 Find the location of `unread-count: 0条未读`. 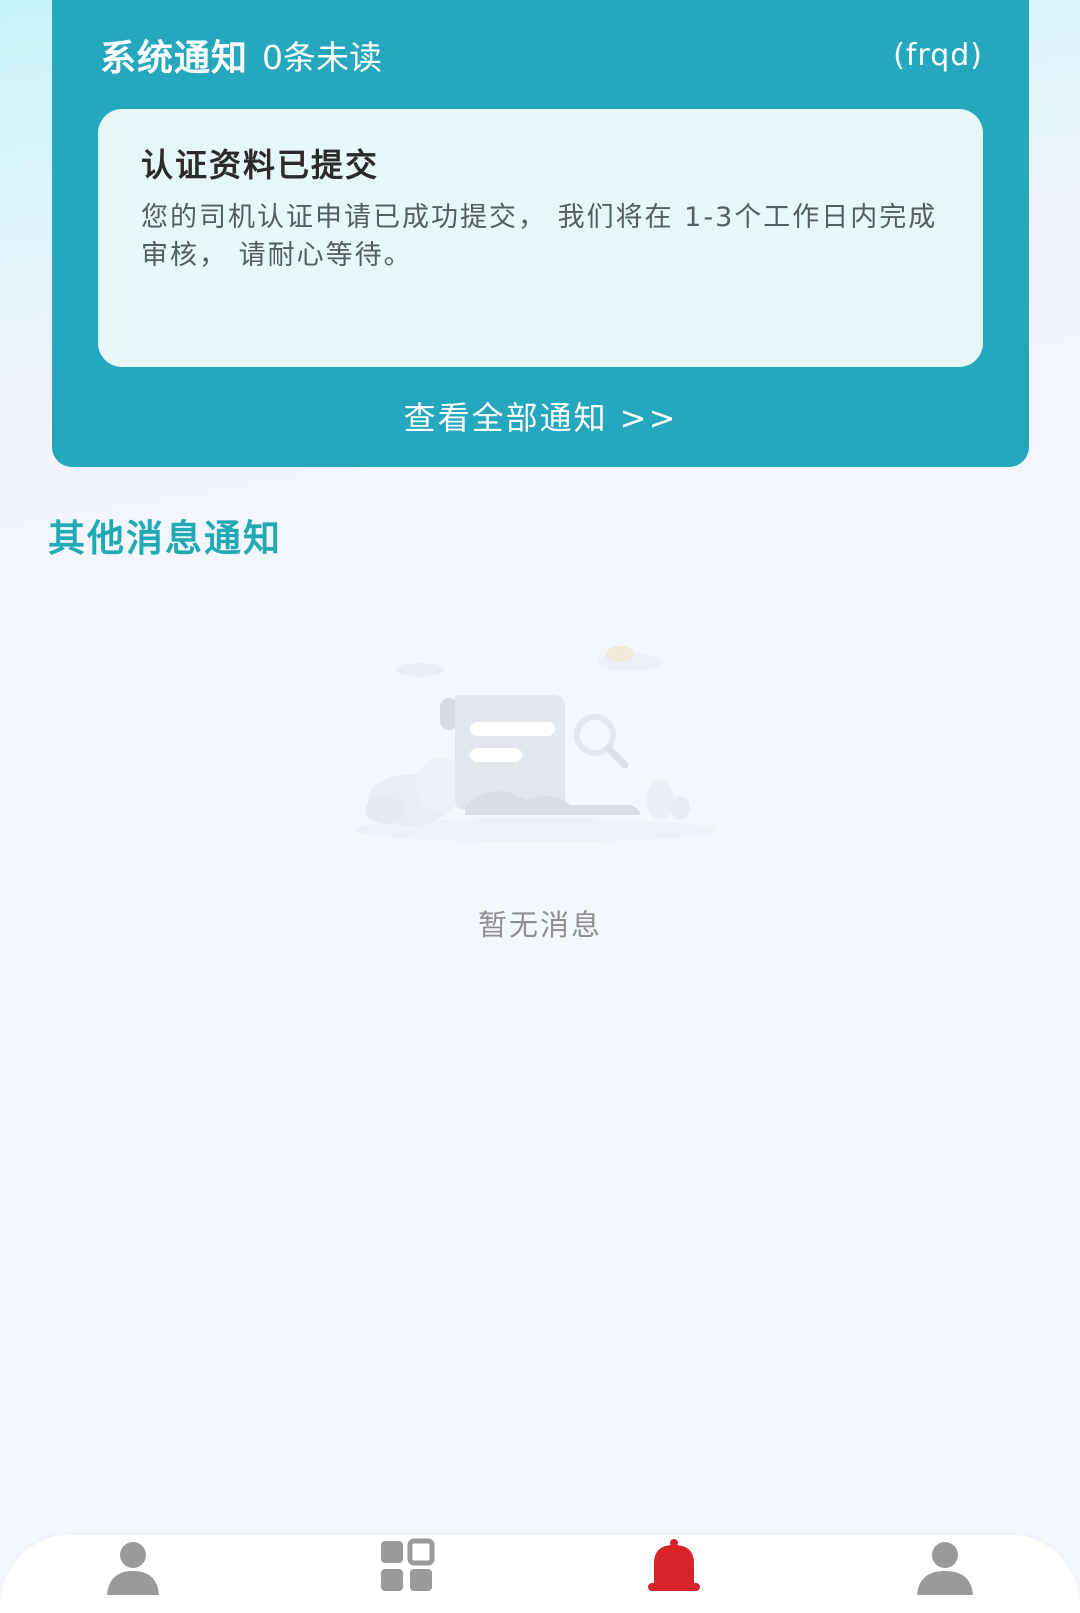

unread-count: 0条未读 is located at coordinates (322, 57).